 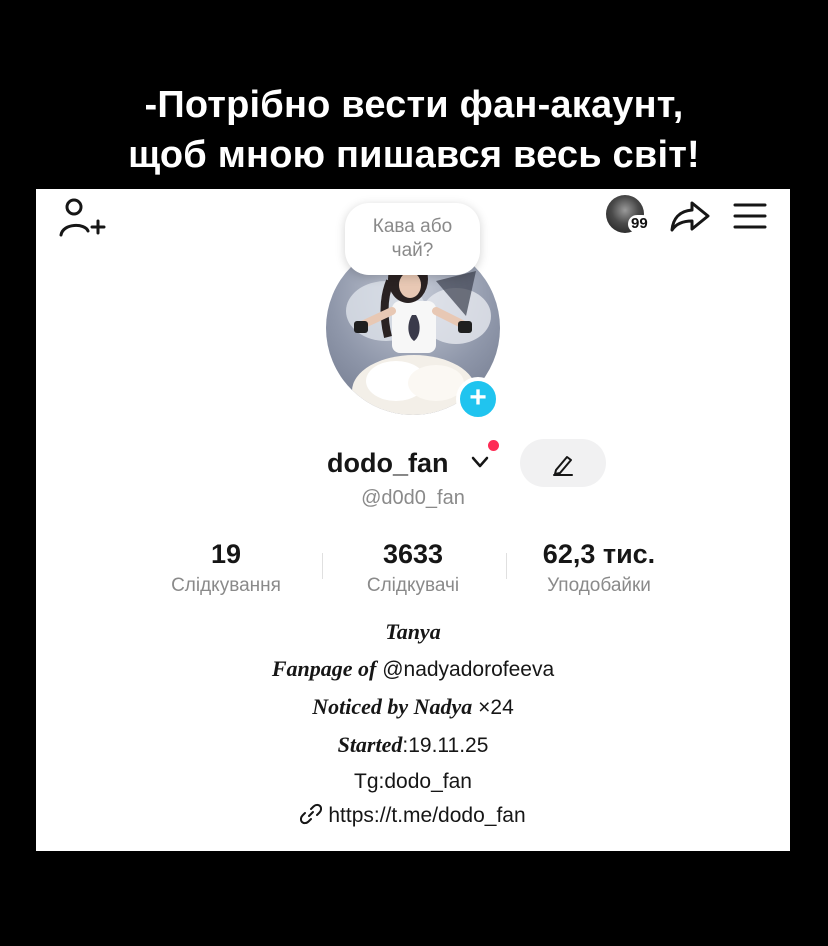 I want to click on bio-name: Tanya, so click(x=413, y=631).